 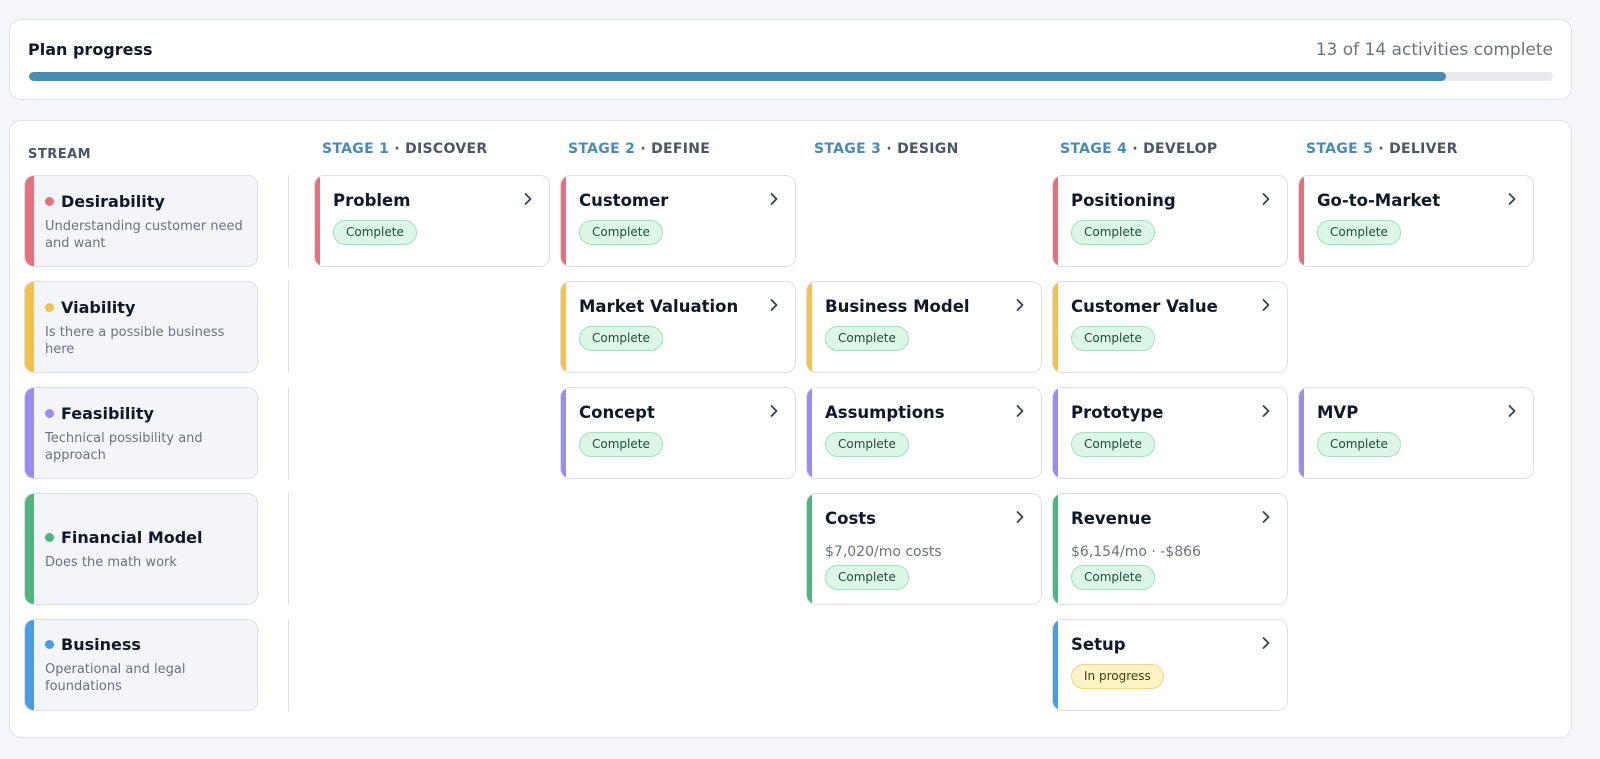 What do you see at coordinates (438, 149) in the screenshot?
I see `stage-name: · DISCOVER` at bounding box center [438, 149].